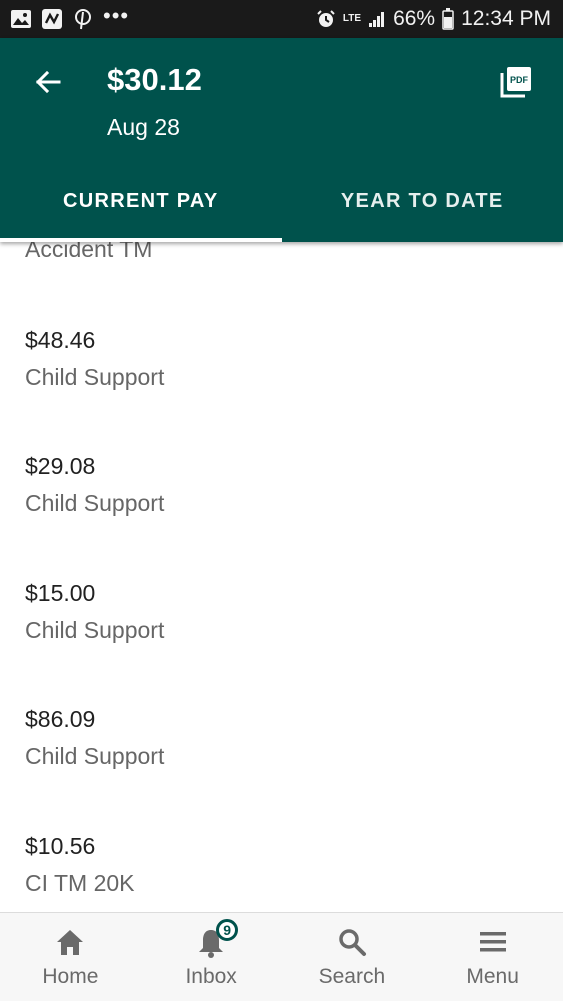  Describe the element at coordinates (448, 19) in the screenshot. I see `battery-icon` at that location.